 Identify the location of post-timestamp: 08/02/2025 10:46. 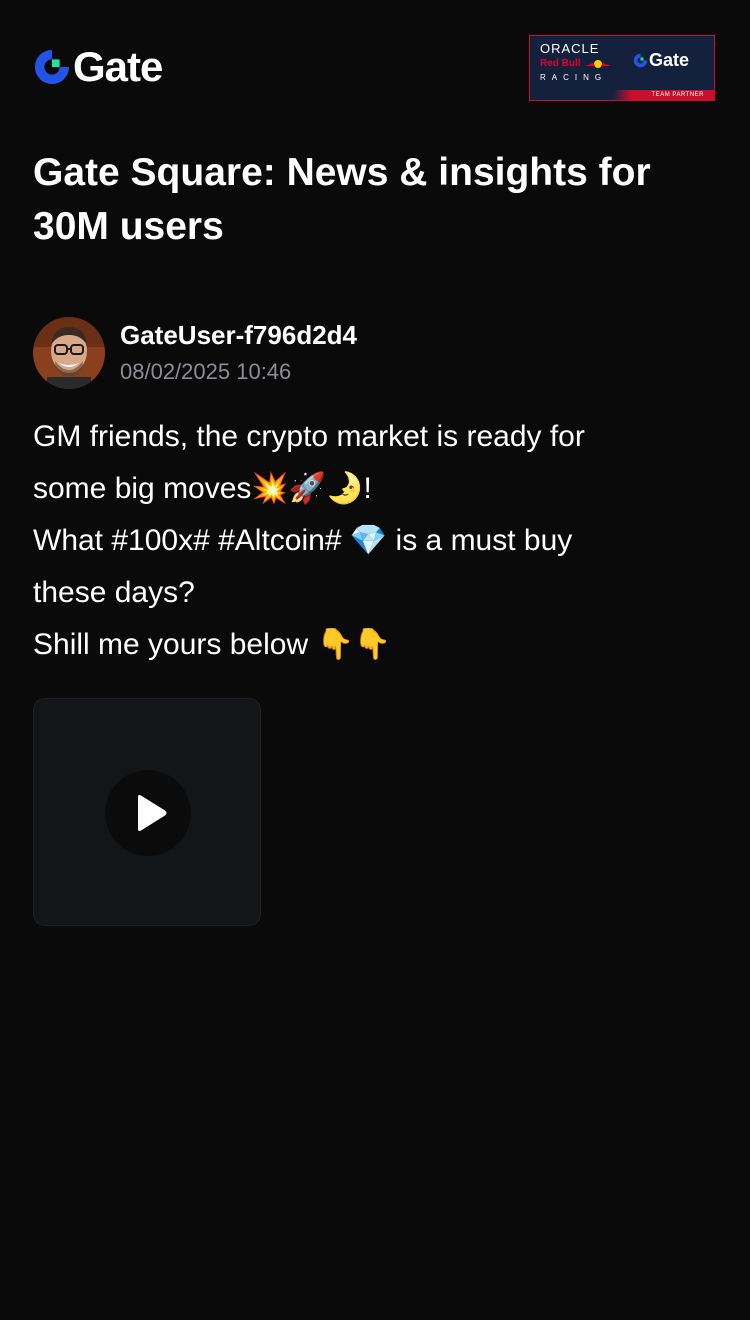
(206, 371).